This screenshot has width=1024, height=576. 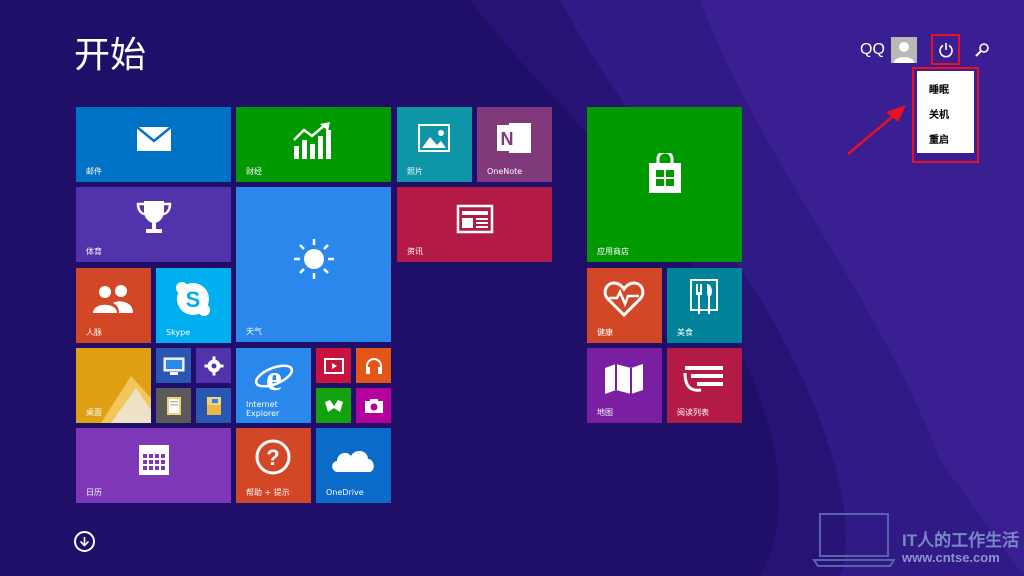 I want to click on tile-pc-settings, so click(x=213, y=365).